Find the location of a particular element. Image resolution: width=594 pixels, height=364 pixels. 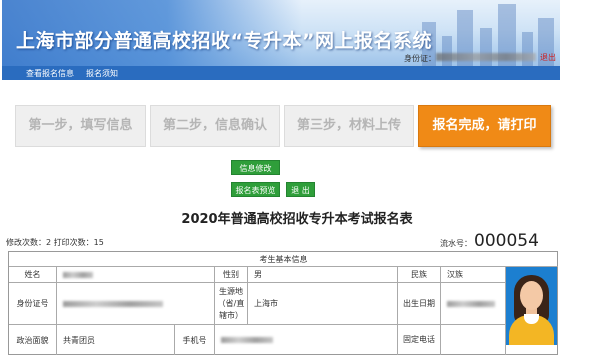

form-title: 2020年普通高校招收专升本考试报名表 is located at coordinates (297, 219).